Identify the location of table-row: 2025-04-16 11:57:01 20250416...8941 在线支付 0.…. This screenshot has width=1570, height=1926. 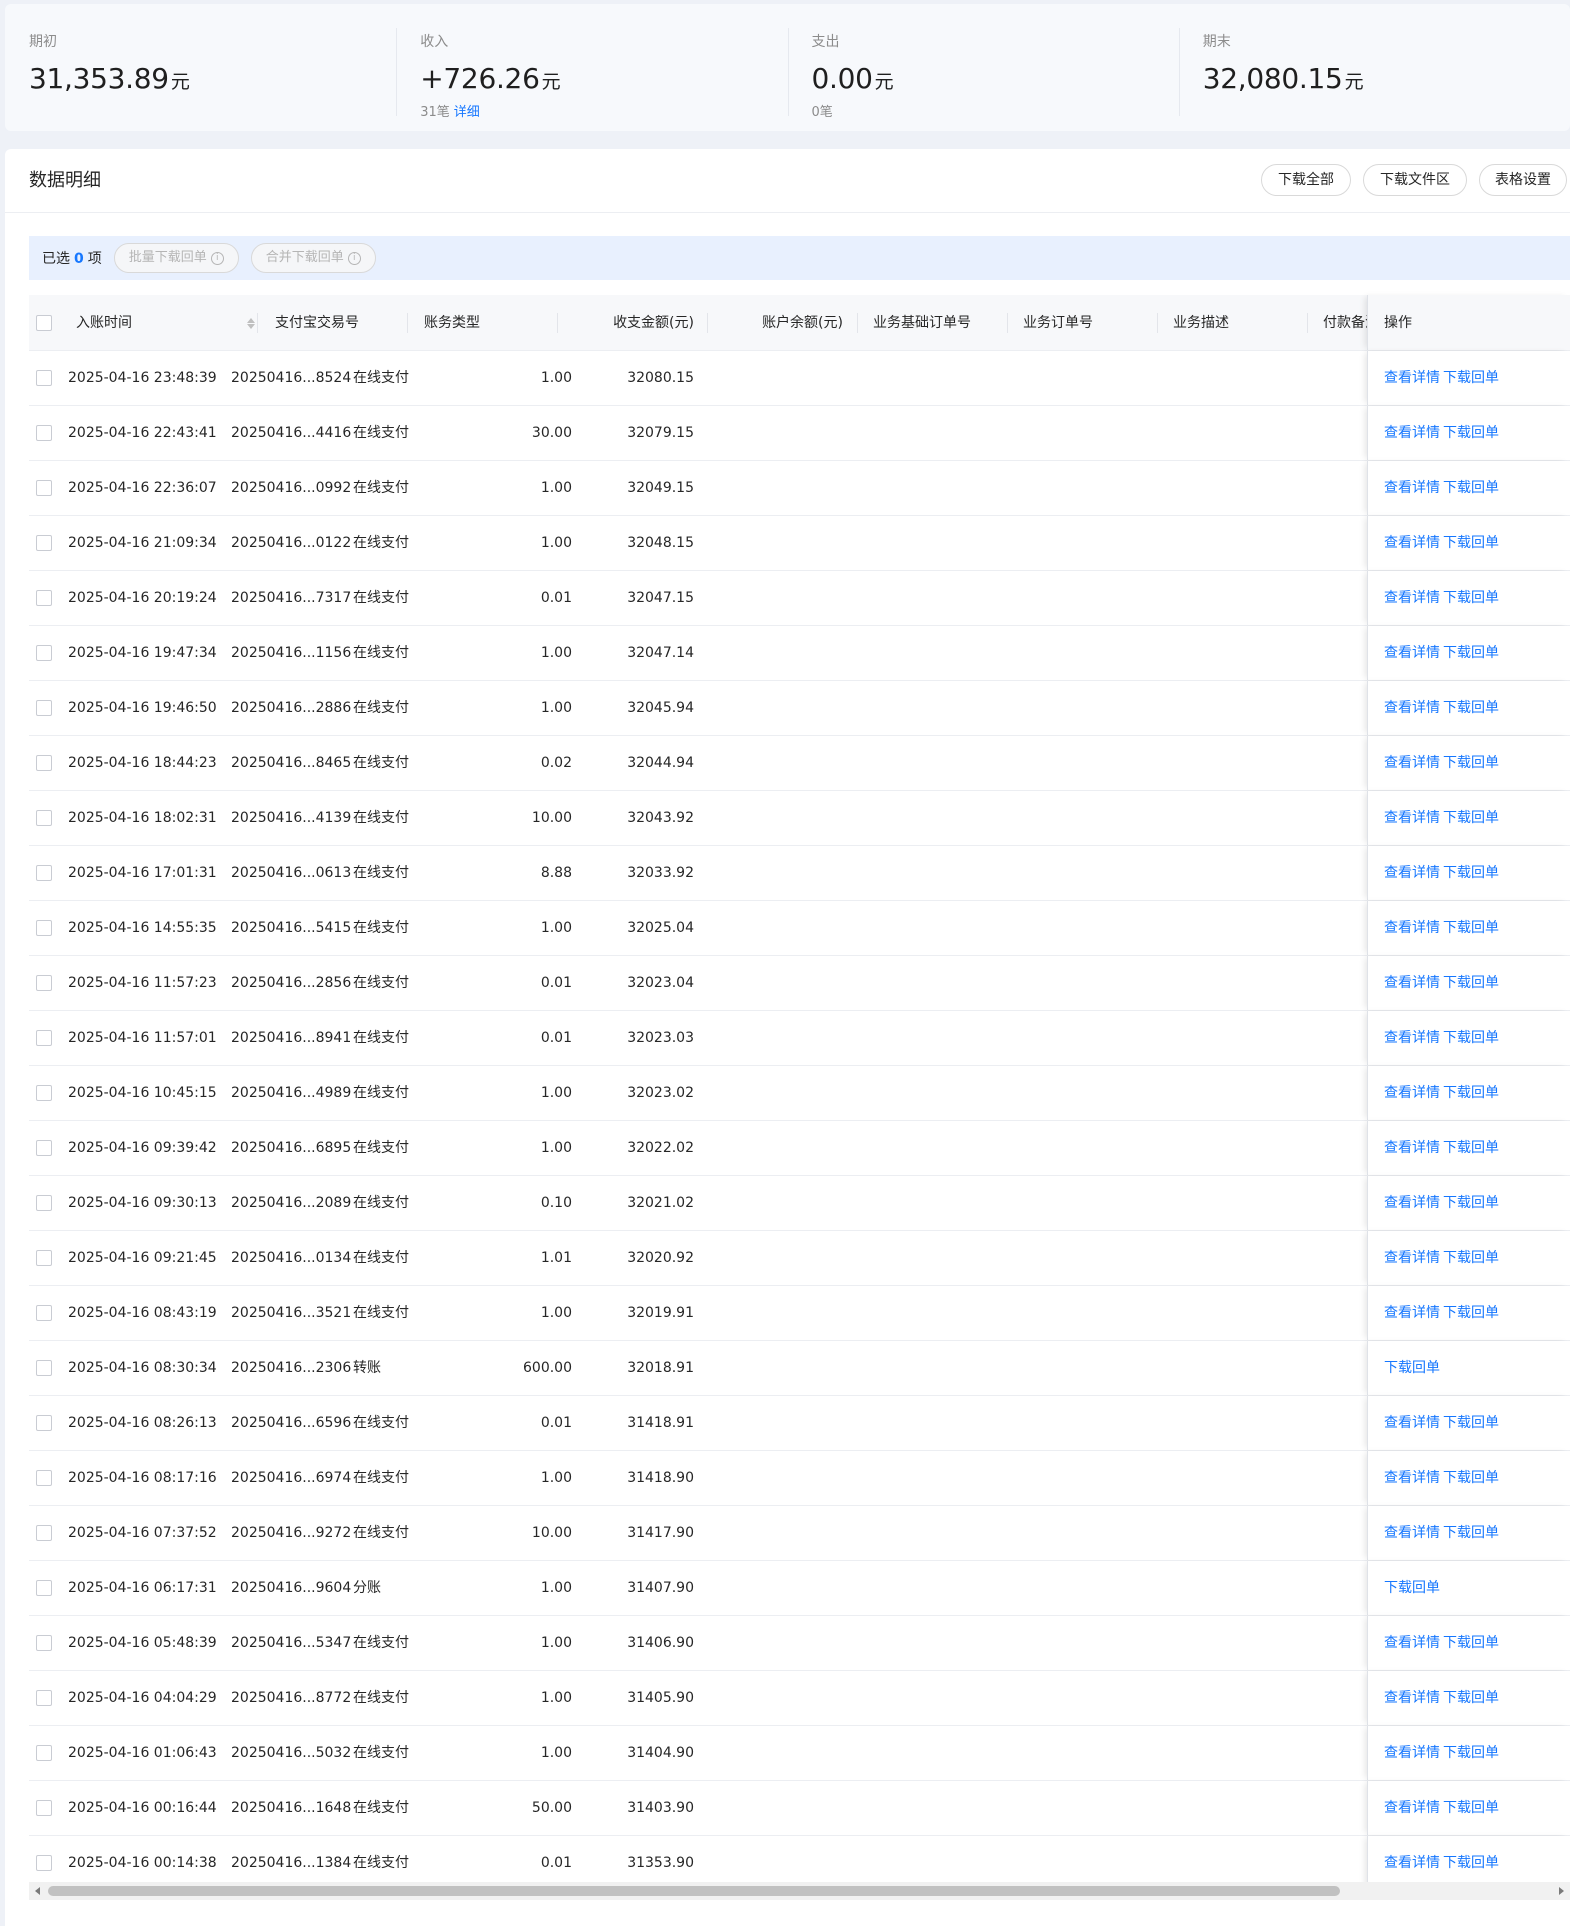
(799, 1038).